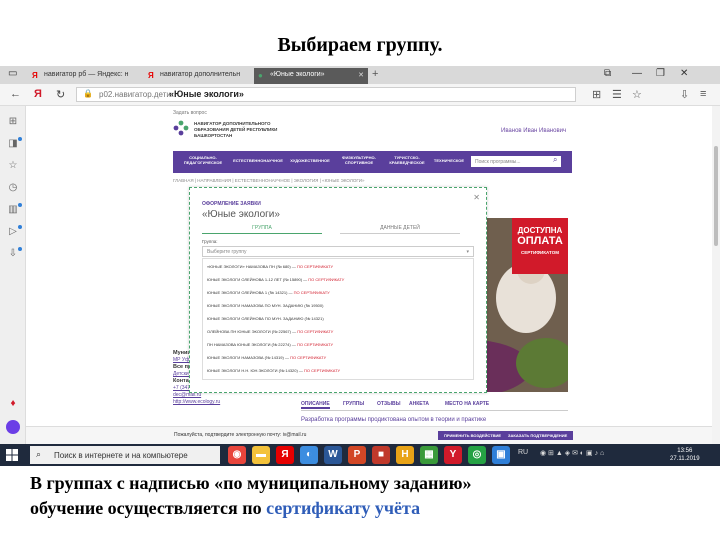  I want to click on tab-map: МЕСТО НА КАРТЕ, so click(467, 404).